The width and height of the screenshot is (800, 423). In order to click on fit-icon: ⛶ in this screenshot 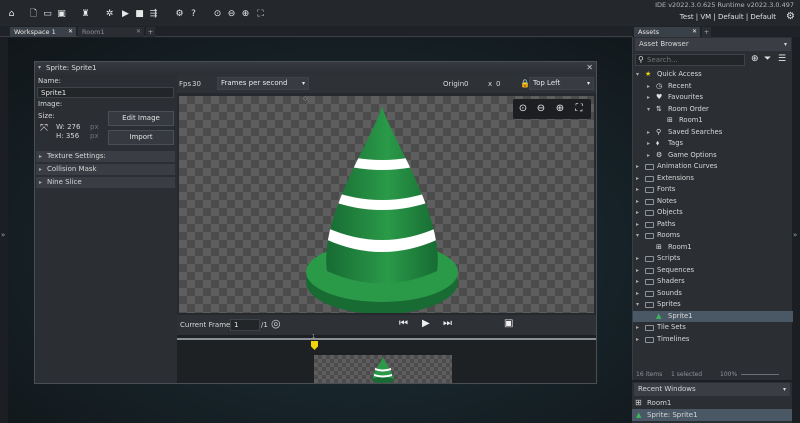, I will do `click(260, 14)`.